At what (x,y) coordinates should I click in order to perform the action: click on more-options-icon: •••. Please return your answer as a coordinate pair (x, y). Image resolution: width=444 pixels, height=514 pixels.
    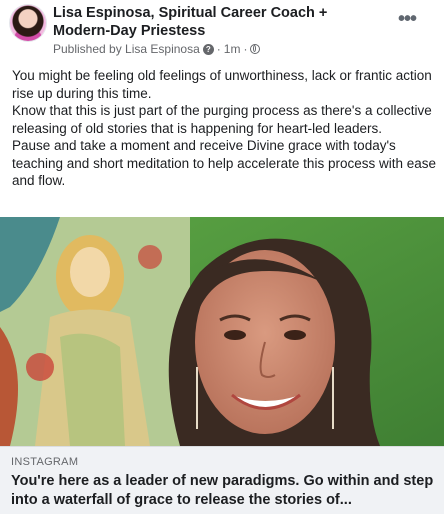
    Looking at the image, I should click on (407, 19).